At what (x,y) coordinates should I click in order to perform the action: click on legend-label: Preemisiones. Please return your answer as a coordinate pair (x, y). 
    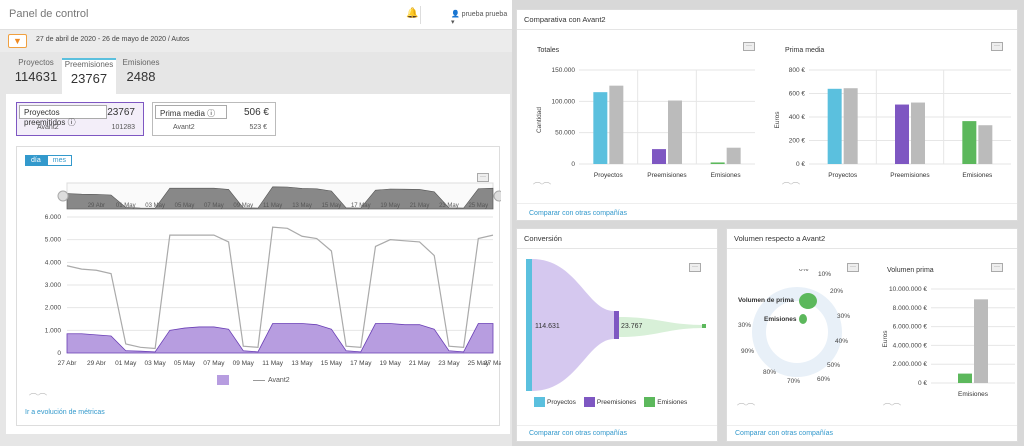
    Looking at the image, I should click on (616, 402).